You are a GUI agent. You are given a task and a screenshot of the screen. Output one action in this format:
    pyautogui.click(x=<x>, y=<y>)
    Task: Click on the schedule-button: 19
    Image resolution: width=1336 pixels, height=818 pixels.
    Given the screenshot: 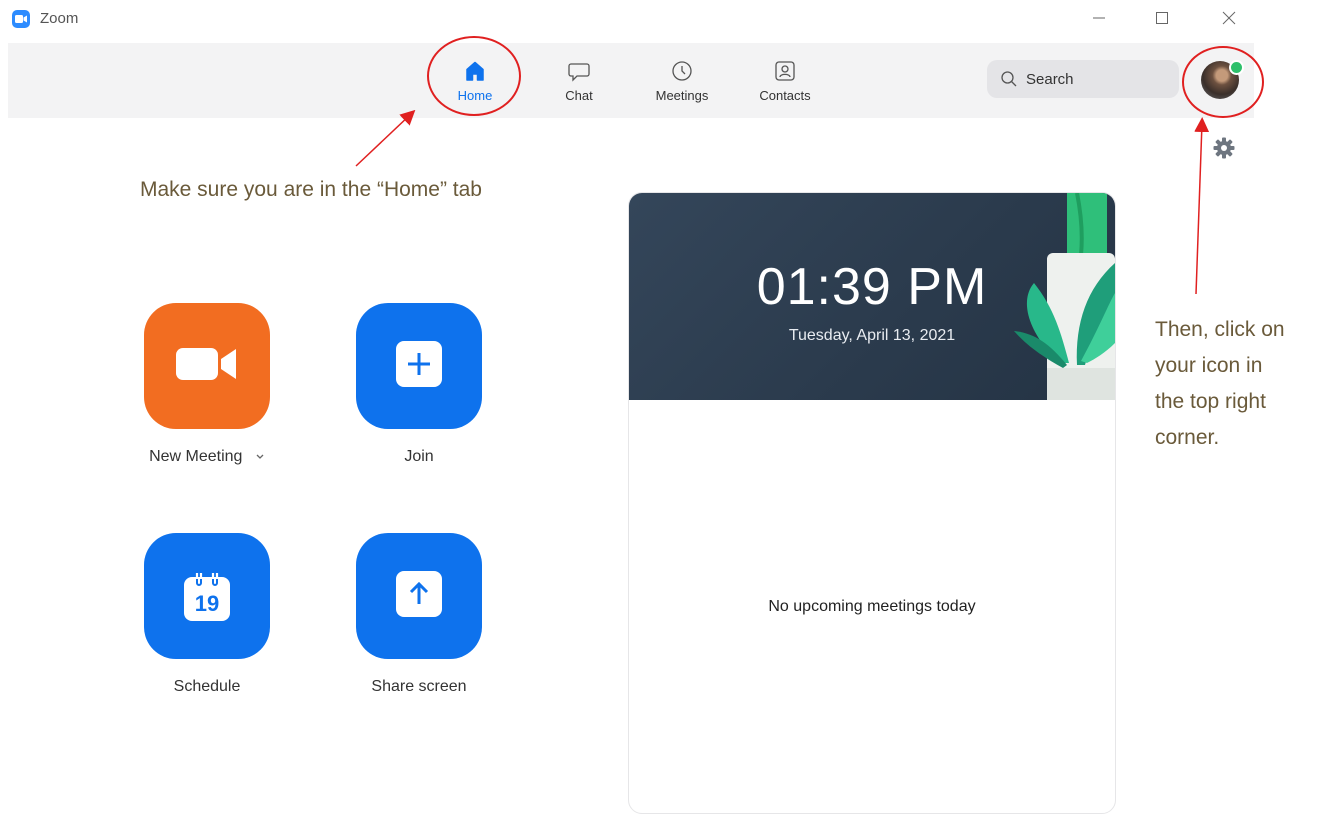 What is the action you would take?
    pyautogui.click(x=207, y=596)
    